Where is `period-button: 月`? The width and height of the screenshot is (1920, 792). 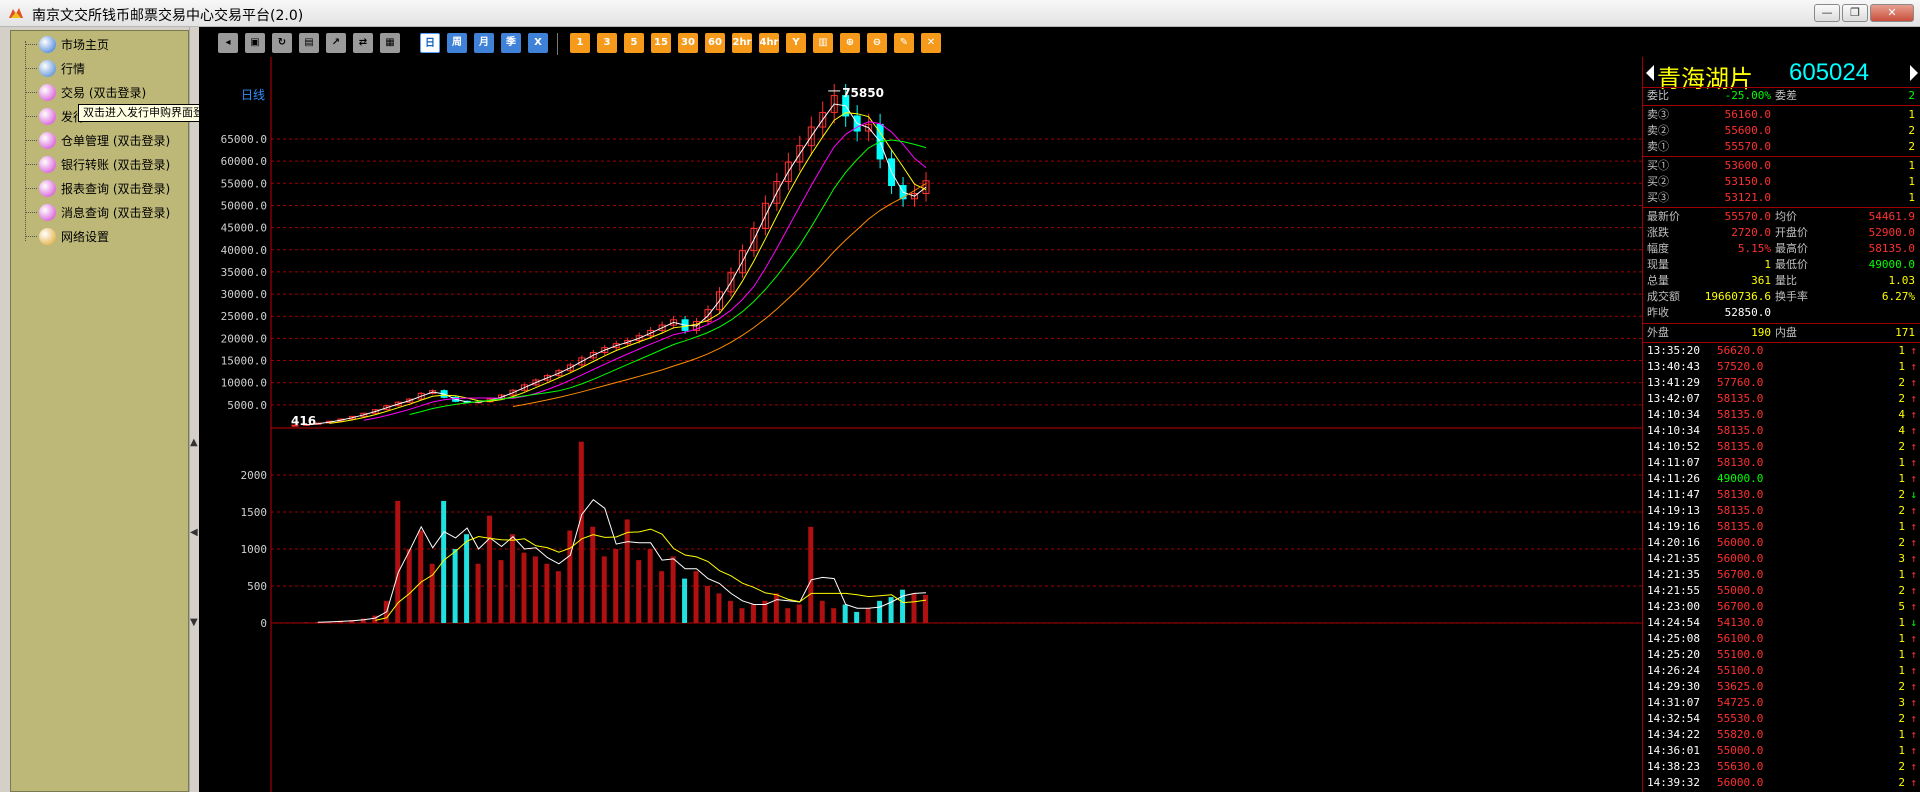 period-button: 月 is located at coordinates (484, 43).